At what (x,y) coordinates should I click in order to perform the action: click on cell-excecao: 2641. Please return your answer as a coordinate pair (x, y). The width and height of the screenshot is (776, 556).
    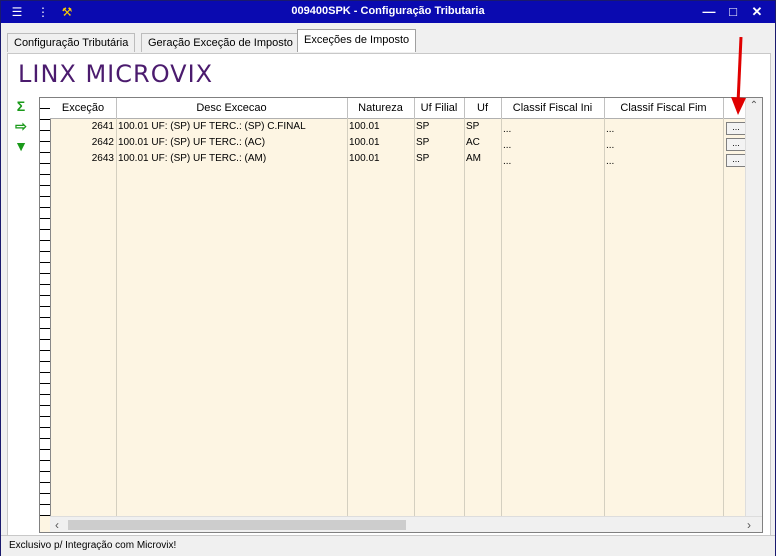
    Looking at the image, I should click on (102, 126).